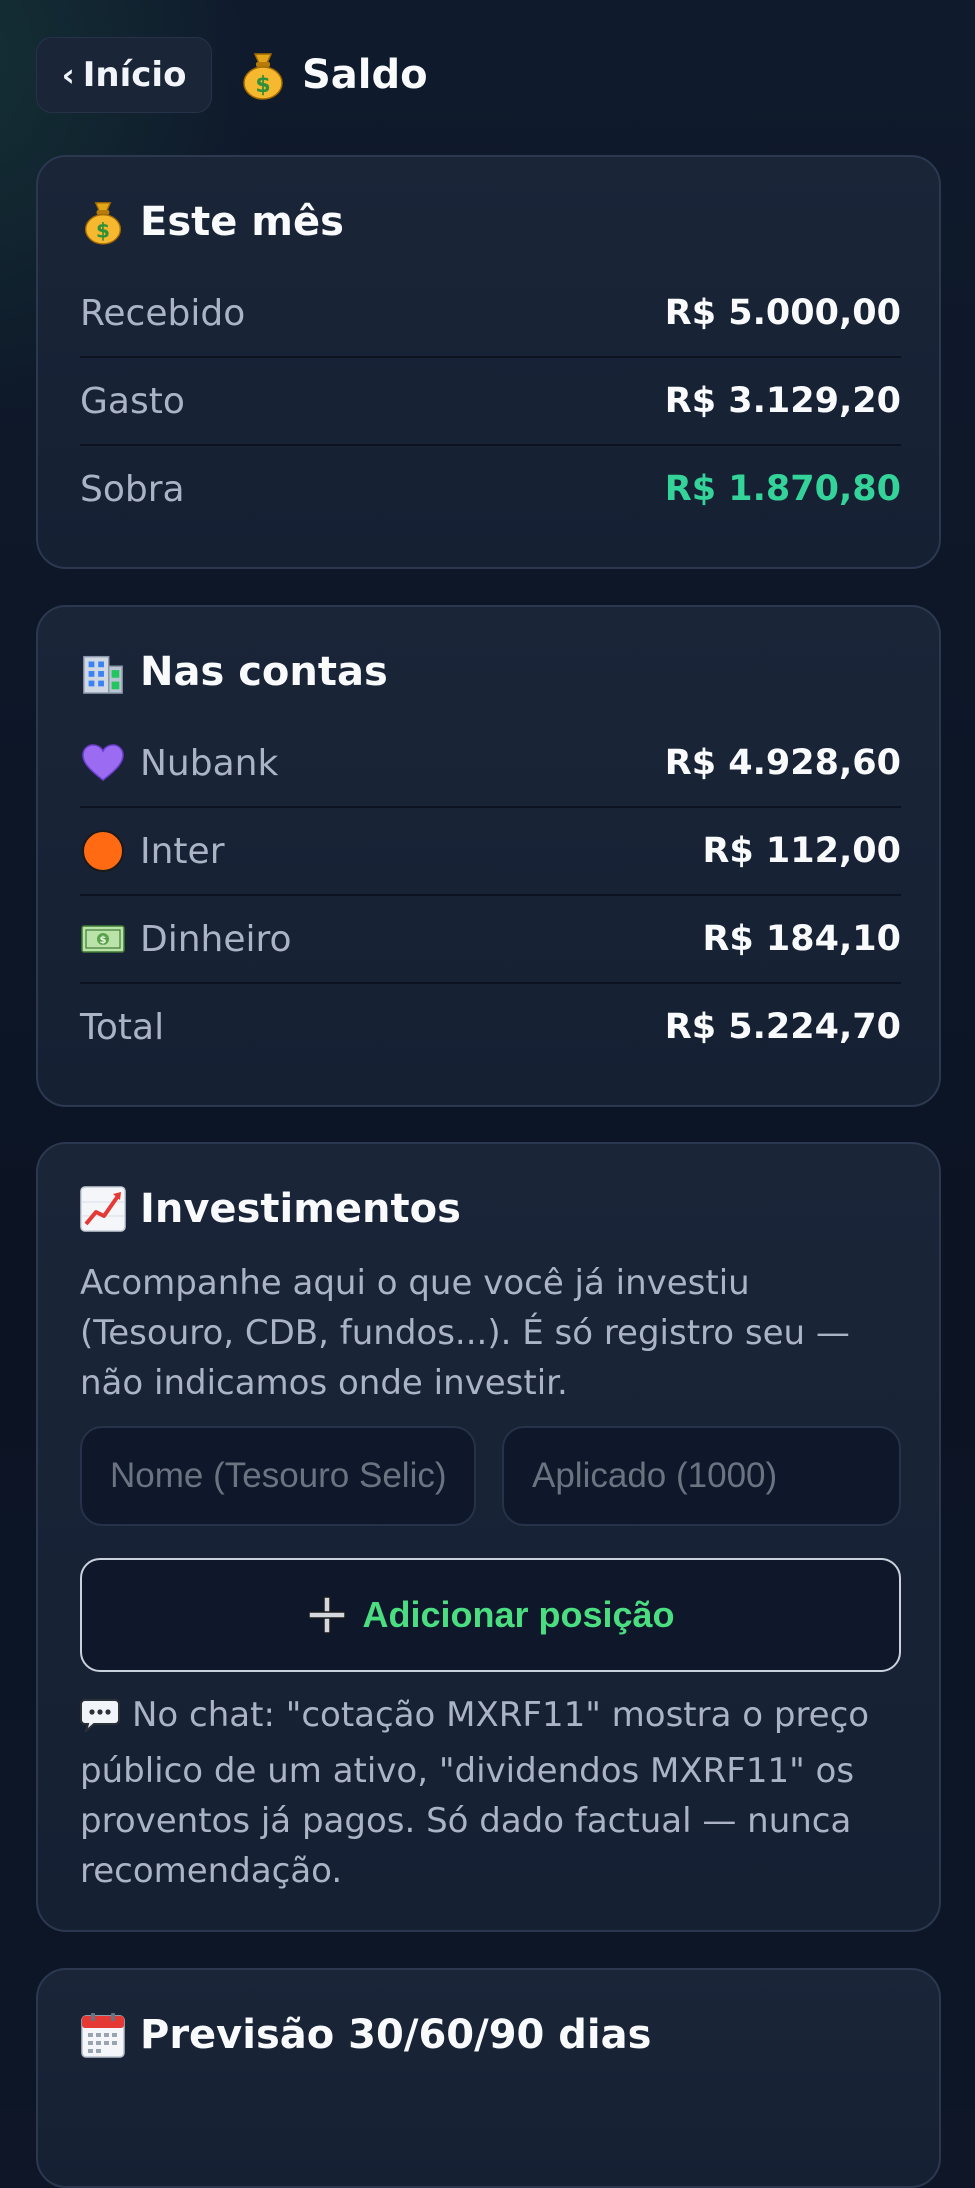 This screenshot has width=975, height=2188. I want to click on dollar-banknote-icon: $, so click(103, 939).